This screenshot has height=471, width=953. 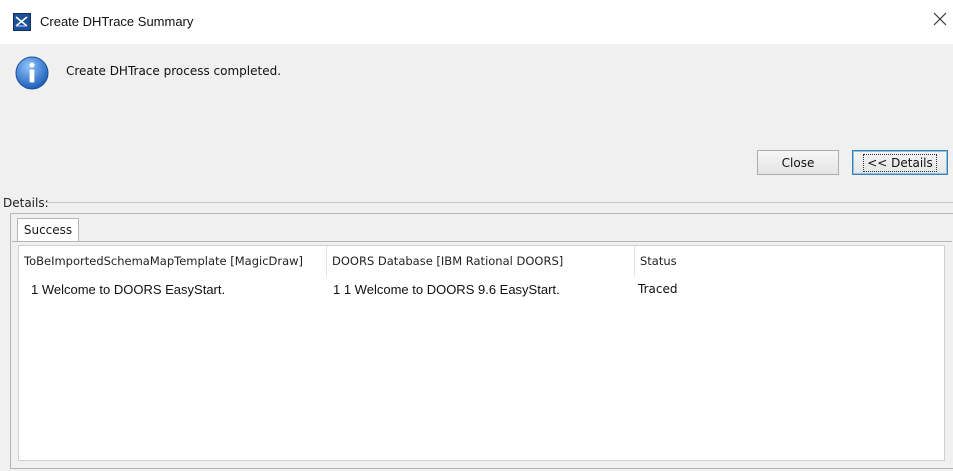 What do you see at coordinates (32, 73) in the screenshot?
I see `info-icon` at bounding box center [32, 73].